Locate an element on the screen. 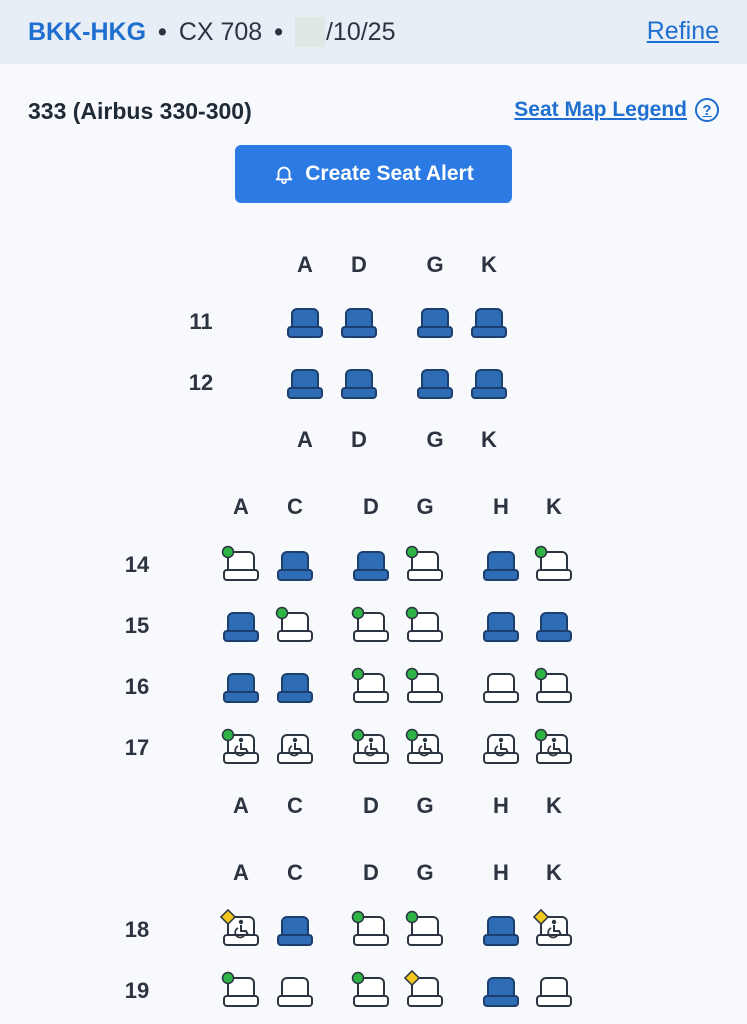  seat-15G is located at coordinates (425, 625).